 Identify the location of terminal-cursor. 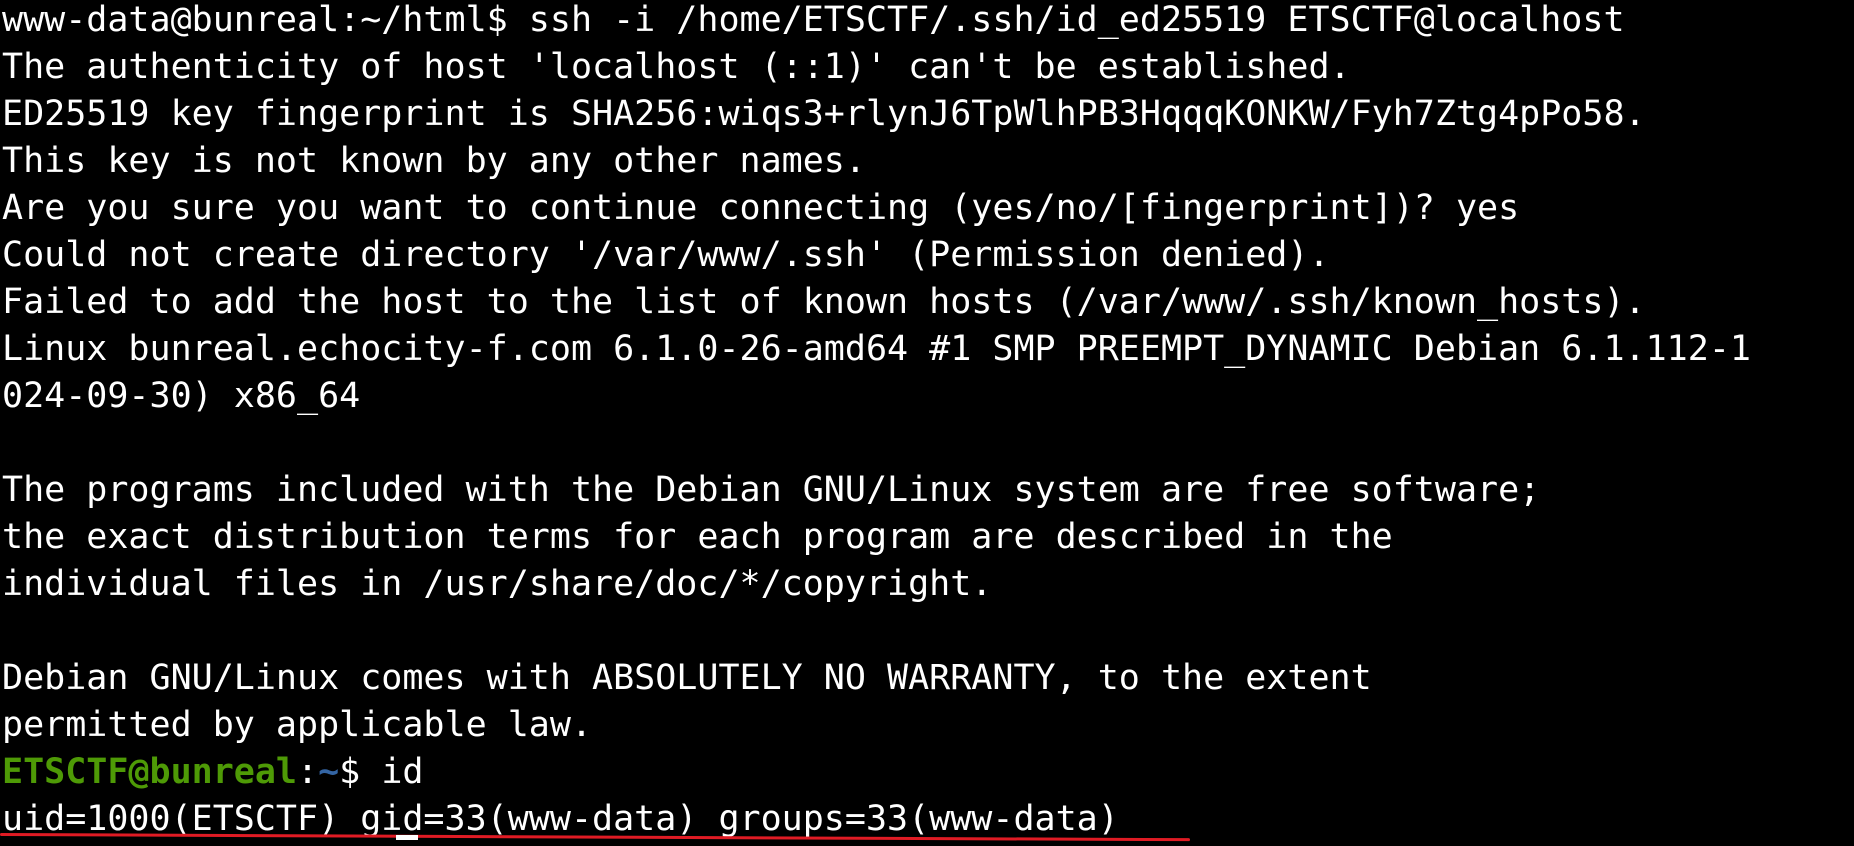
(407, 837).